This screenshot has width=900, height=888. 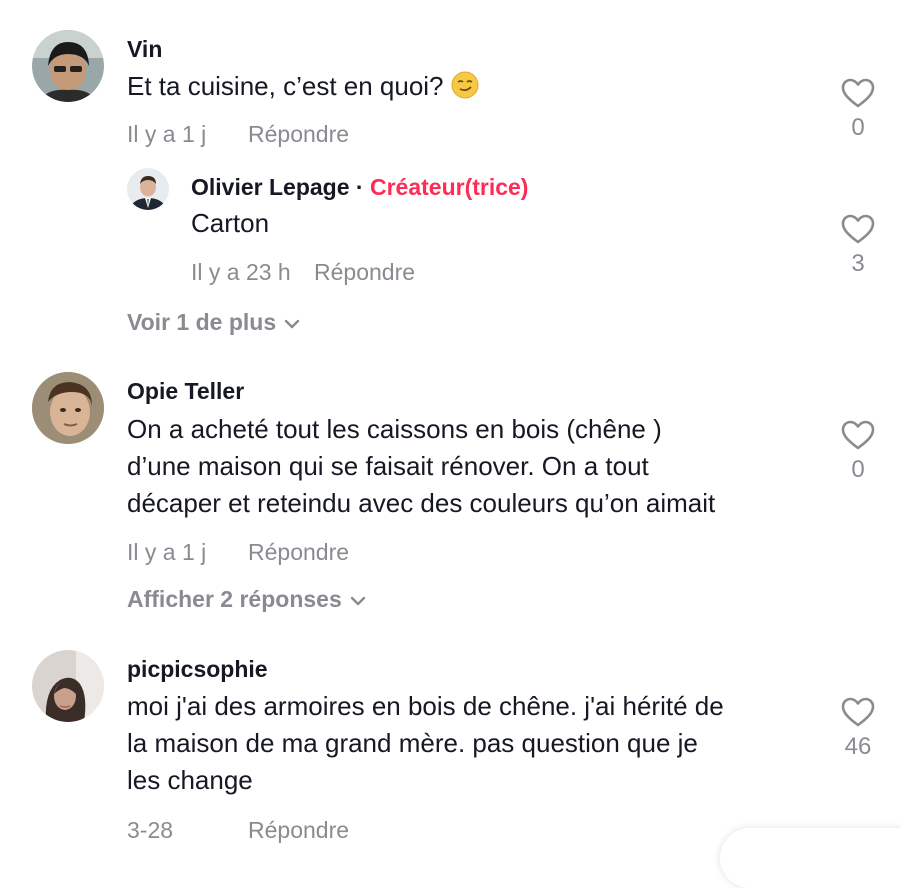 I want to click on like-count: 3, so click(x=858, y=263).